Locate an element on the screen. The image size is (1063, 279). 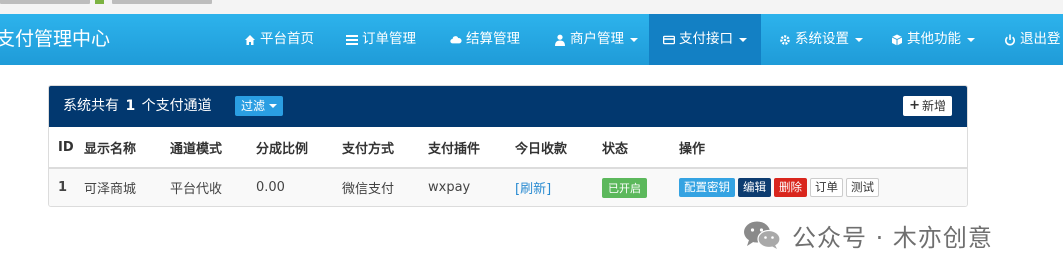
col-header-status: 状态 is located at coordinates (640, 148).